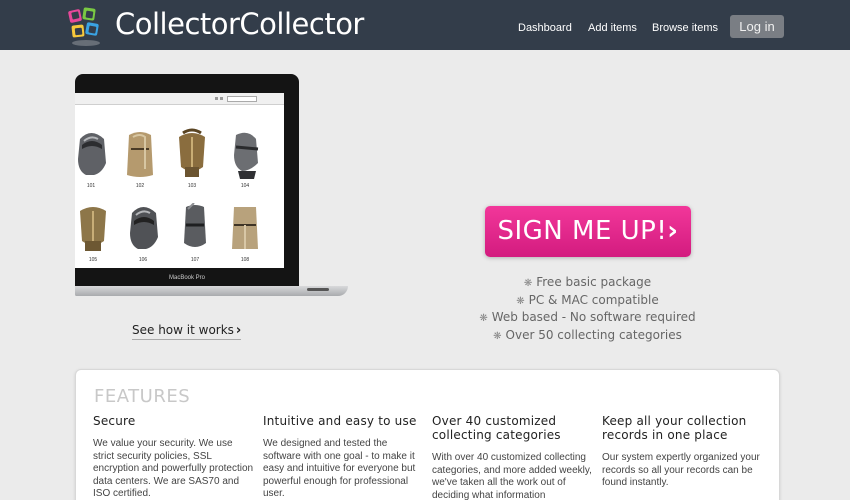 This screenshot has height=500, width=850. I want to click on grid-item: 108, so click(245, 233).